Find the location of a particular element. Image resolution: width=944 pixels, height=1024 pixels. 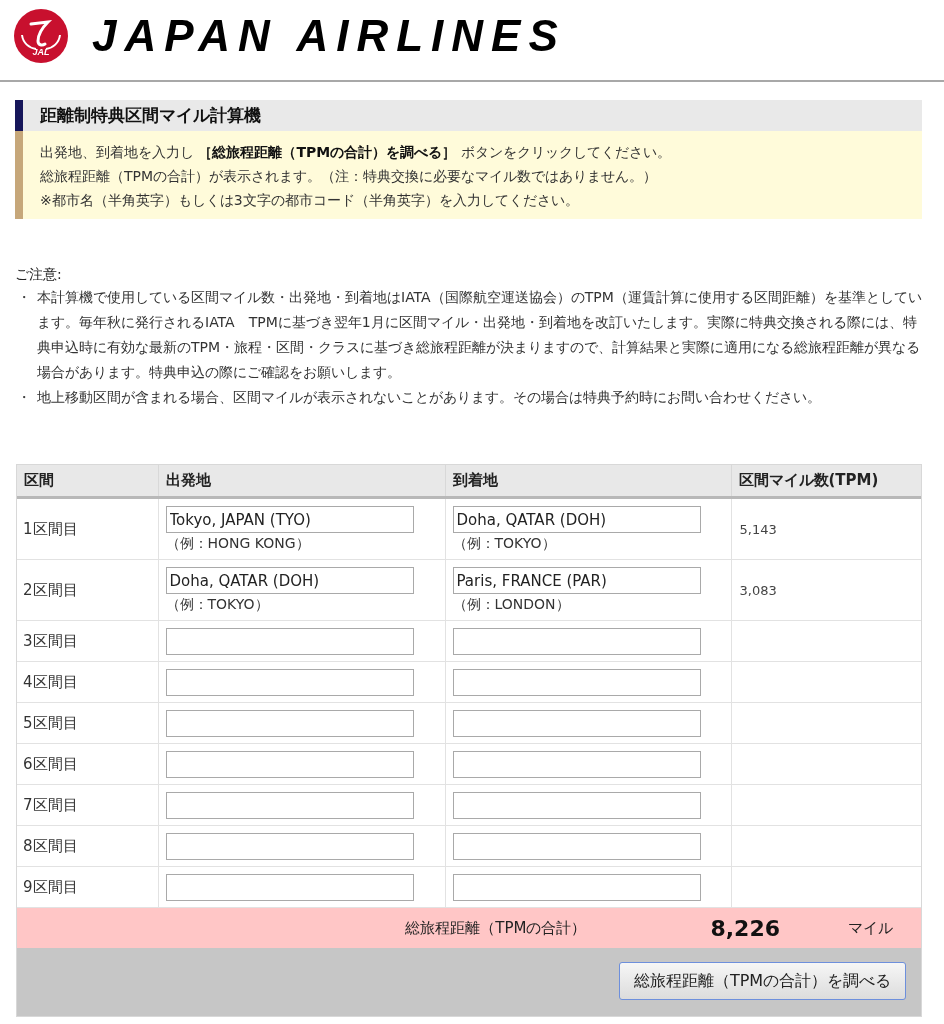

origin-example: （例：HONG KONG） is located at coordinates (238, 543).